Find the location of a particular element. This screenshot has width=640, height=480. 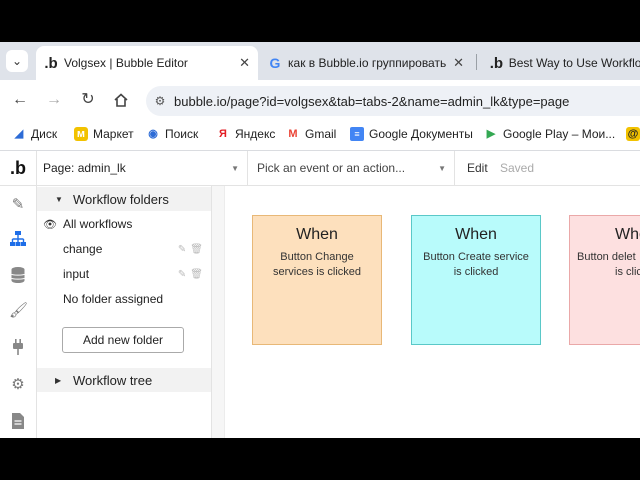

workflow-card-create-service: When Button Create service is clicked is located at coordinates (476, 280).